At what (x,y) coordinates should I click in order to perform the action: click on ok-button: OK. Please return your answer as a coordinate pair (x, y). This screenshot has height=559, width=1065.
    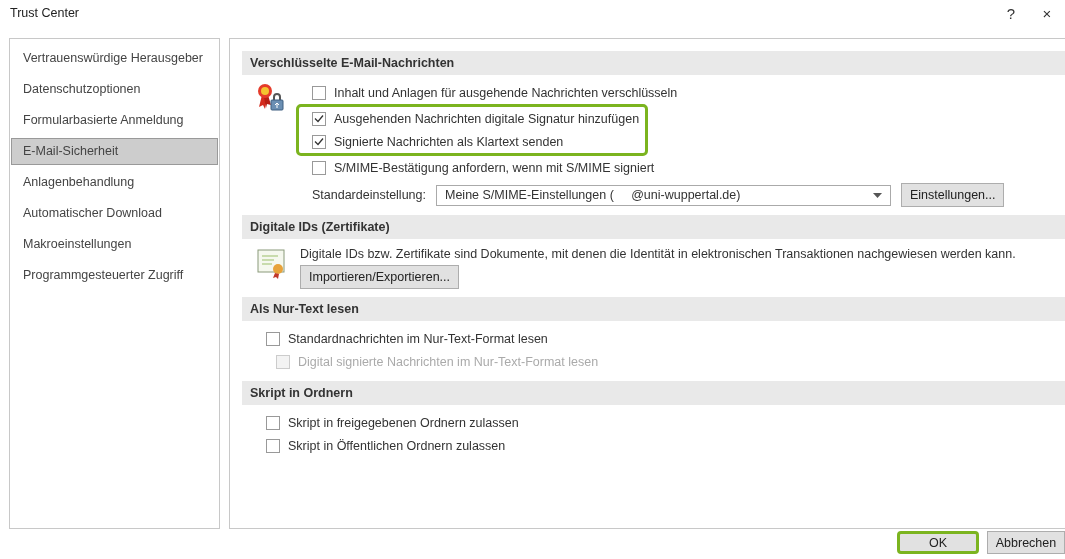
    Looking at the image, I should click on (938, 542).